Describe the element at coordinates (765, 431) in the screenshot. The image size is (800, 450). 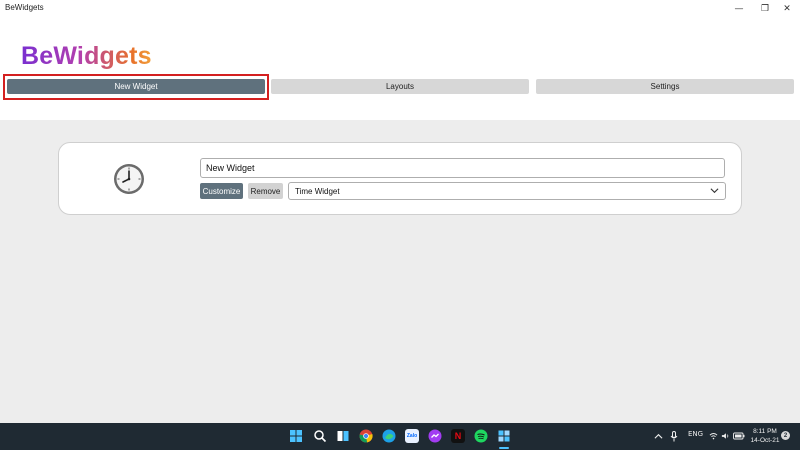
I see `taskbar-time: 8:11 PM` at that location.